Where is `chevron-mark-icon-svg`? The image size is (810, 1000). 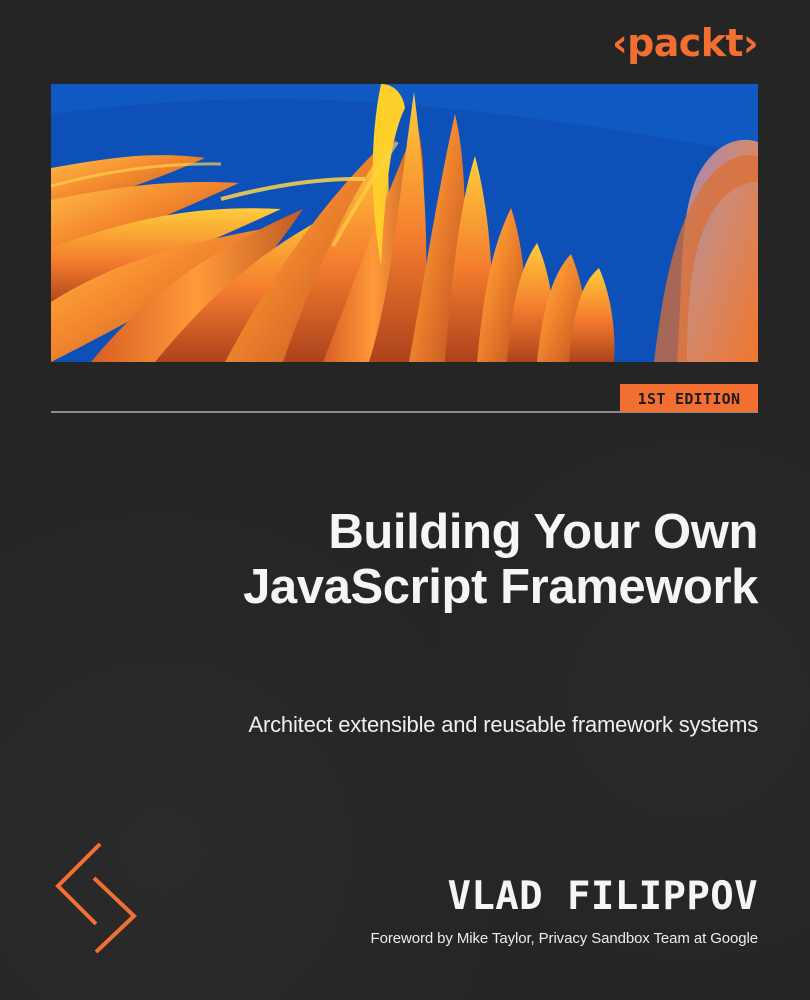 chevron-mark-icon-svg is located at coordinates (96, 898).